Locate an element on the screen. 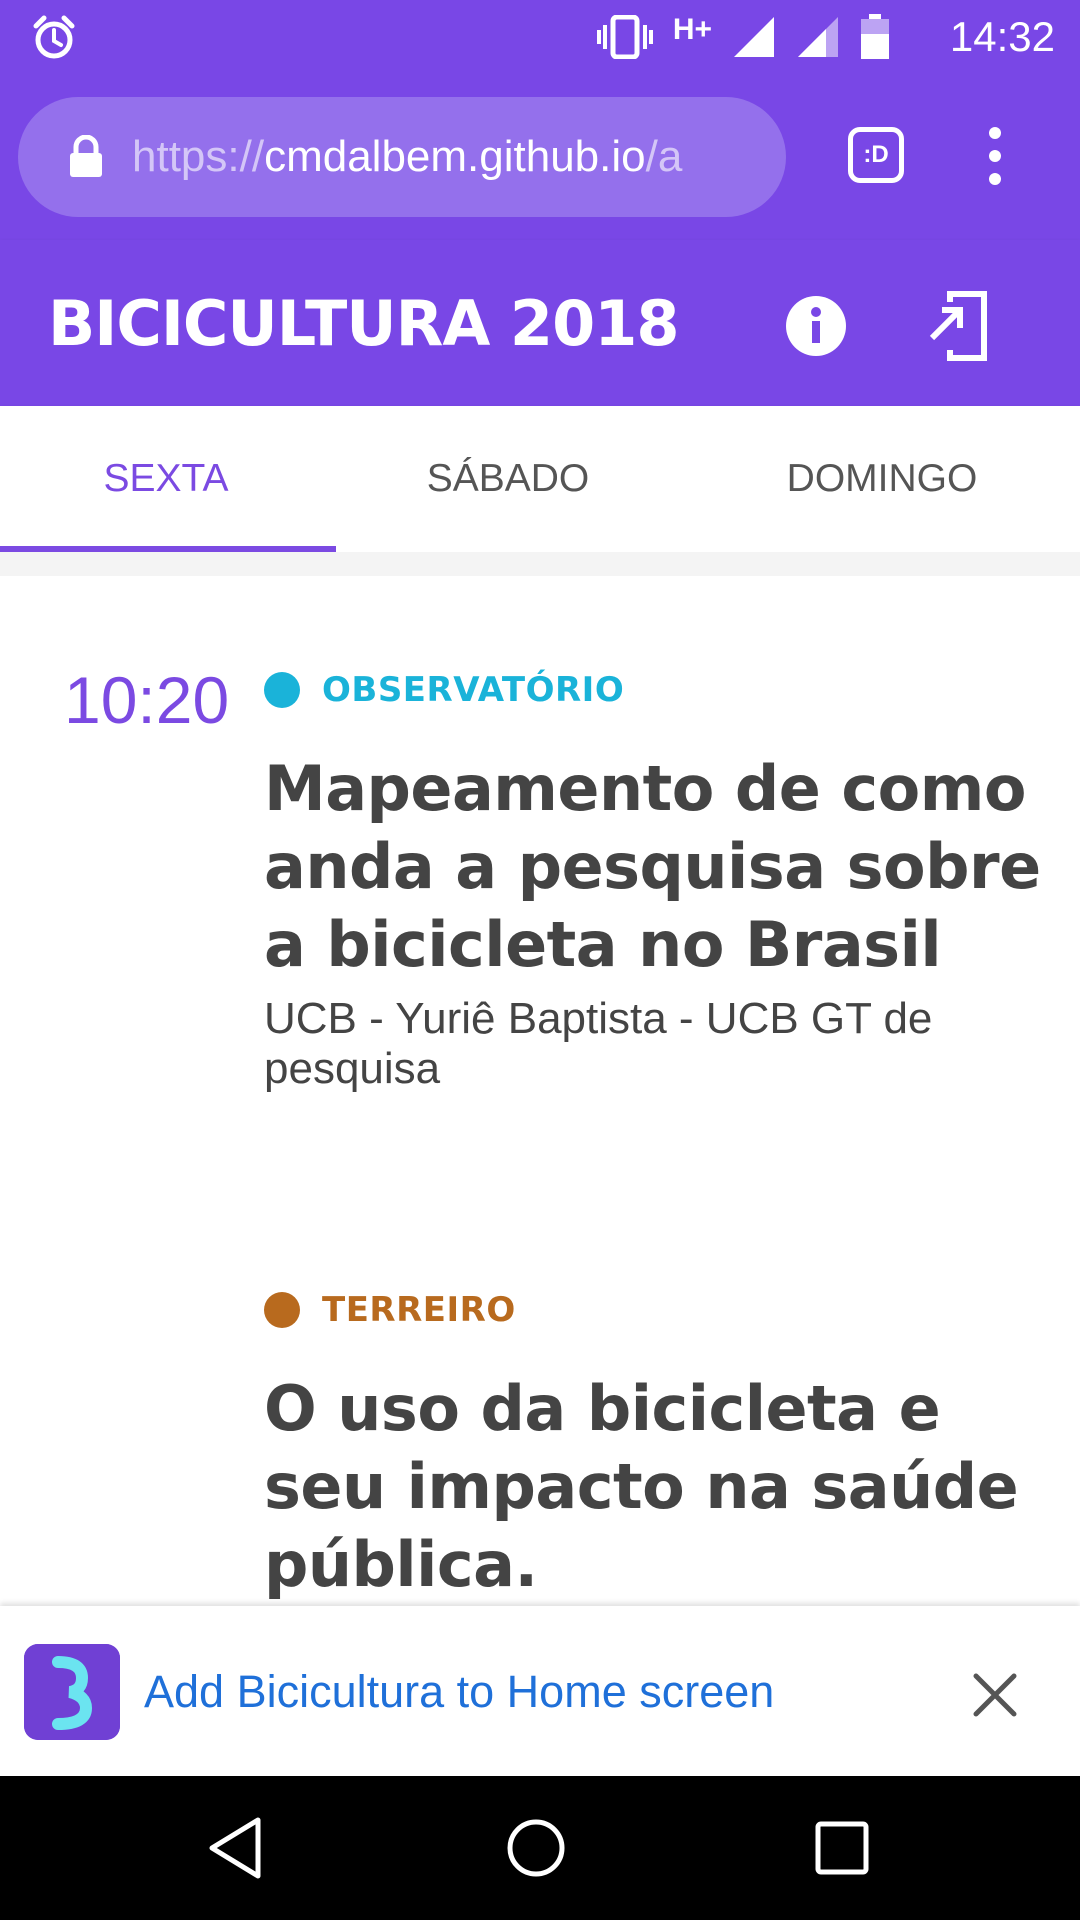  lock-icon is located at coordinates (86, 156).